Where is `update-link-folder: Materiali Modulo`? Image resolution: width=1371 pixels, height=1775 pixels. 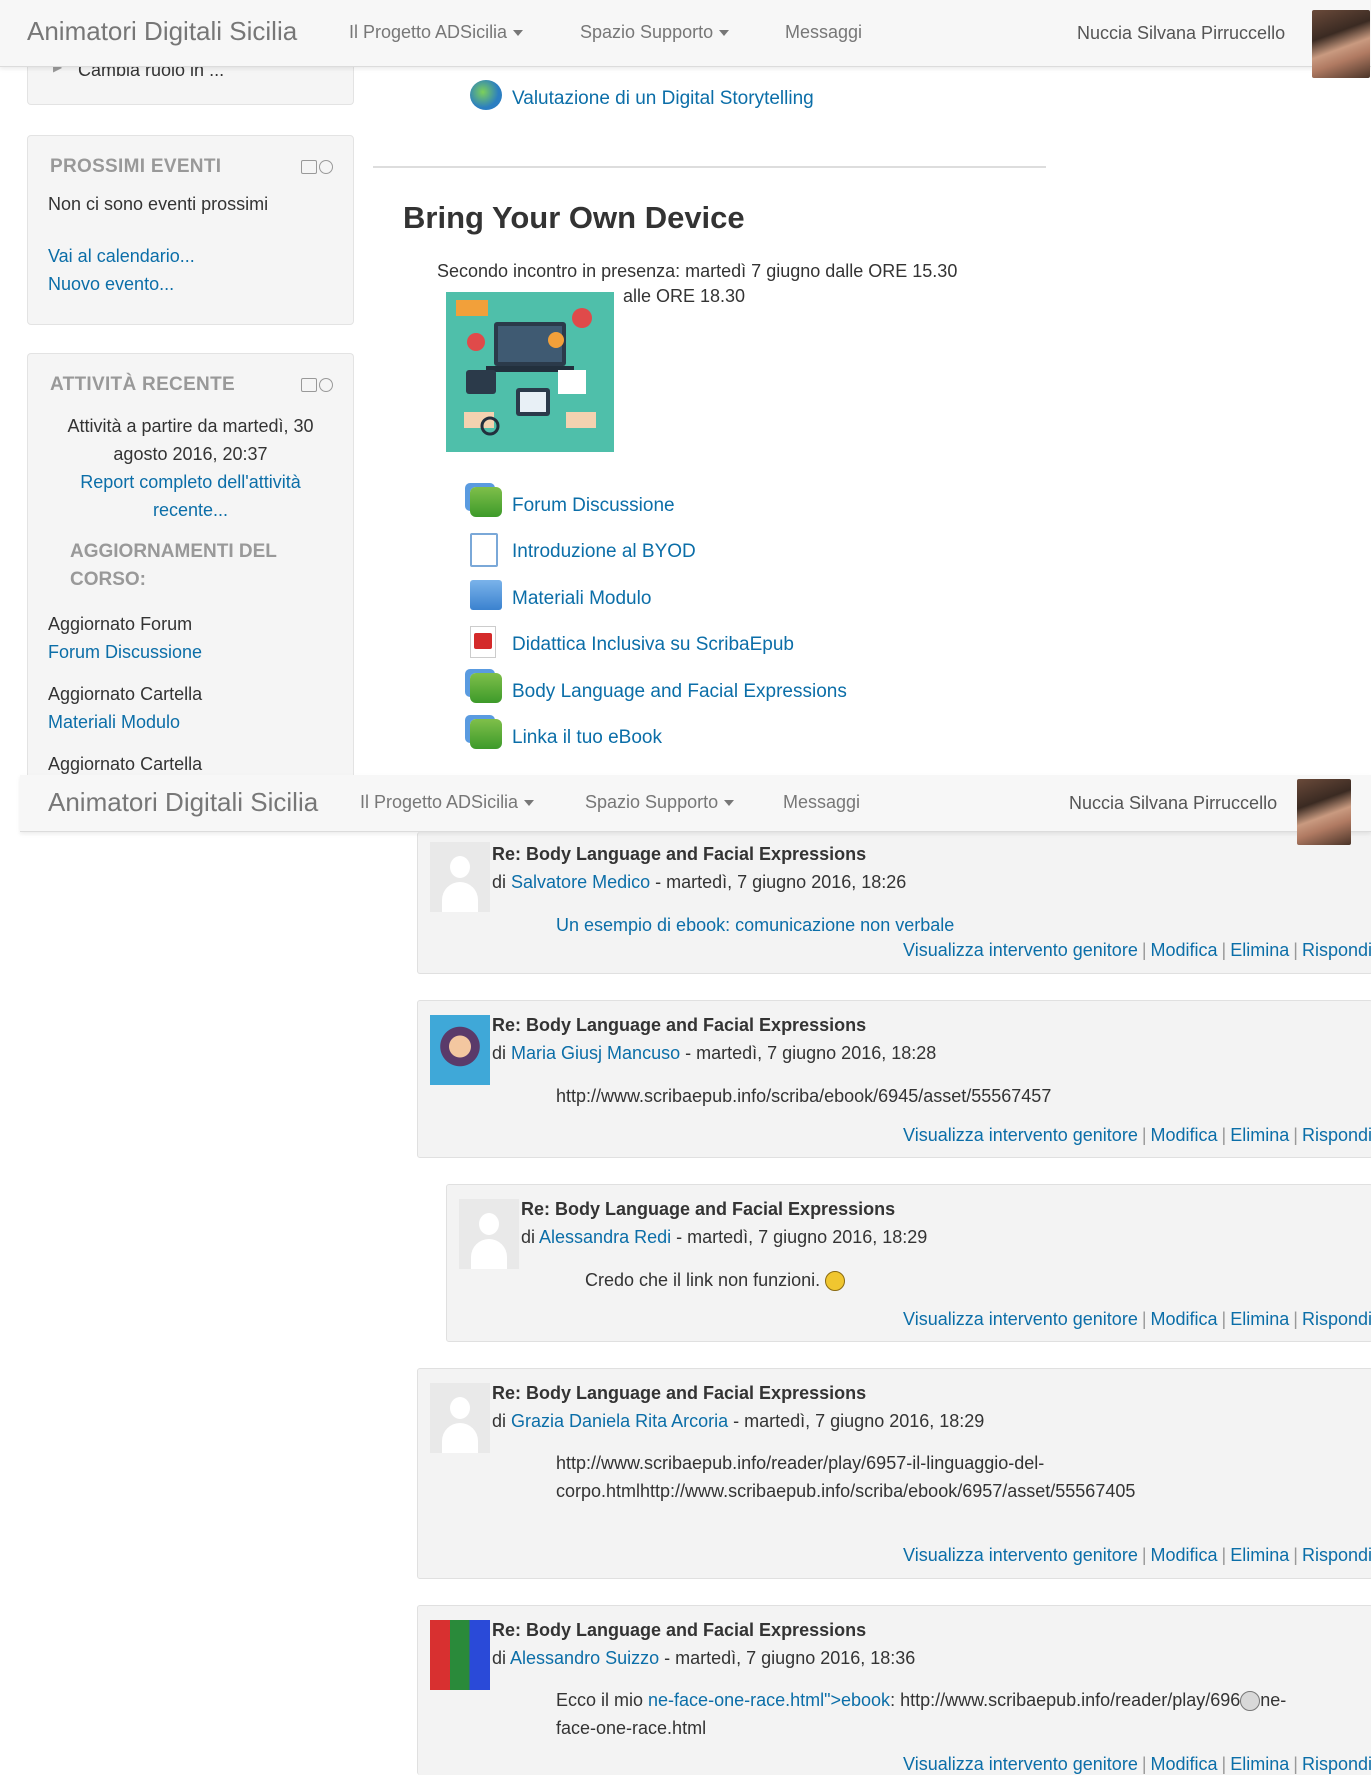
update-link-folder: Materiali Modulo is located at coordinates (114, 722).